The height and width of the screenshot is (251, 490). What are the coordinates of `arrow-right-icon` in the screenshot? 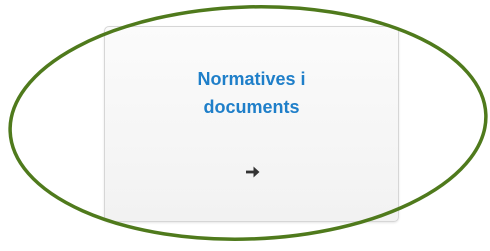 It's located at (253, 172).